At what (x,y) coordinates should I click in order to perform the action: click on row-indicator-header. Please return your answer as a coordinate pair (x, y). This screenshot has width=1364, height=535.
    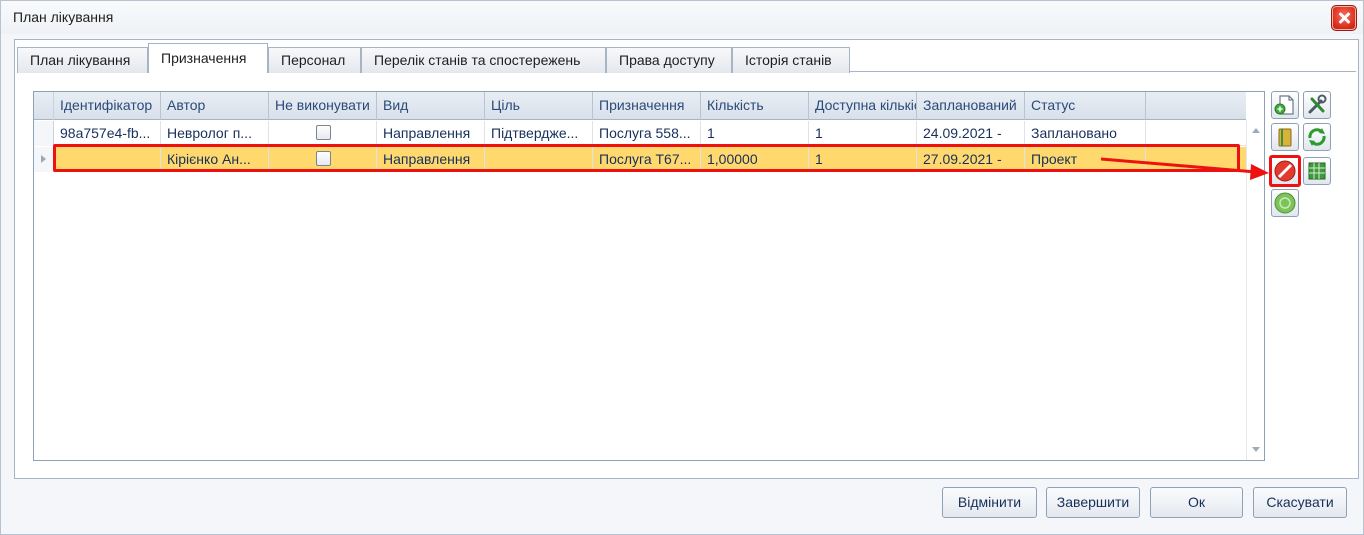
    Looking at the image, I should click on (44, 106).